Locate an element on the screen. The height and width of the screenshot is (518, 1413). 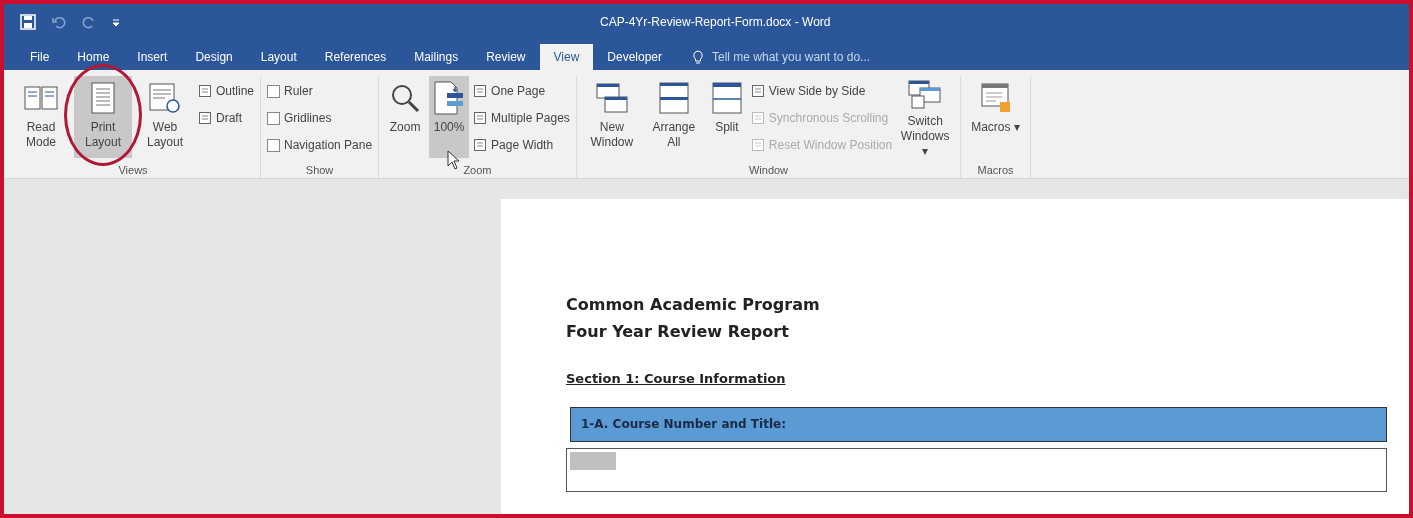
window-title: CAP-4Yr-Review-Report-Form.docx - Word is located at coordinates (715, 22).